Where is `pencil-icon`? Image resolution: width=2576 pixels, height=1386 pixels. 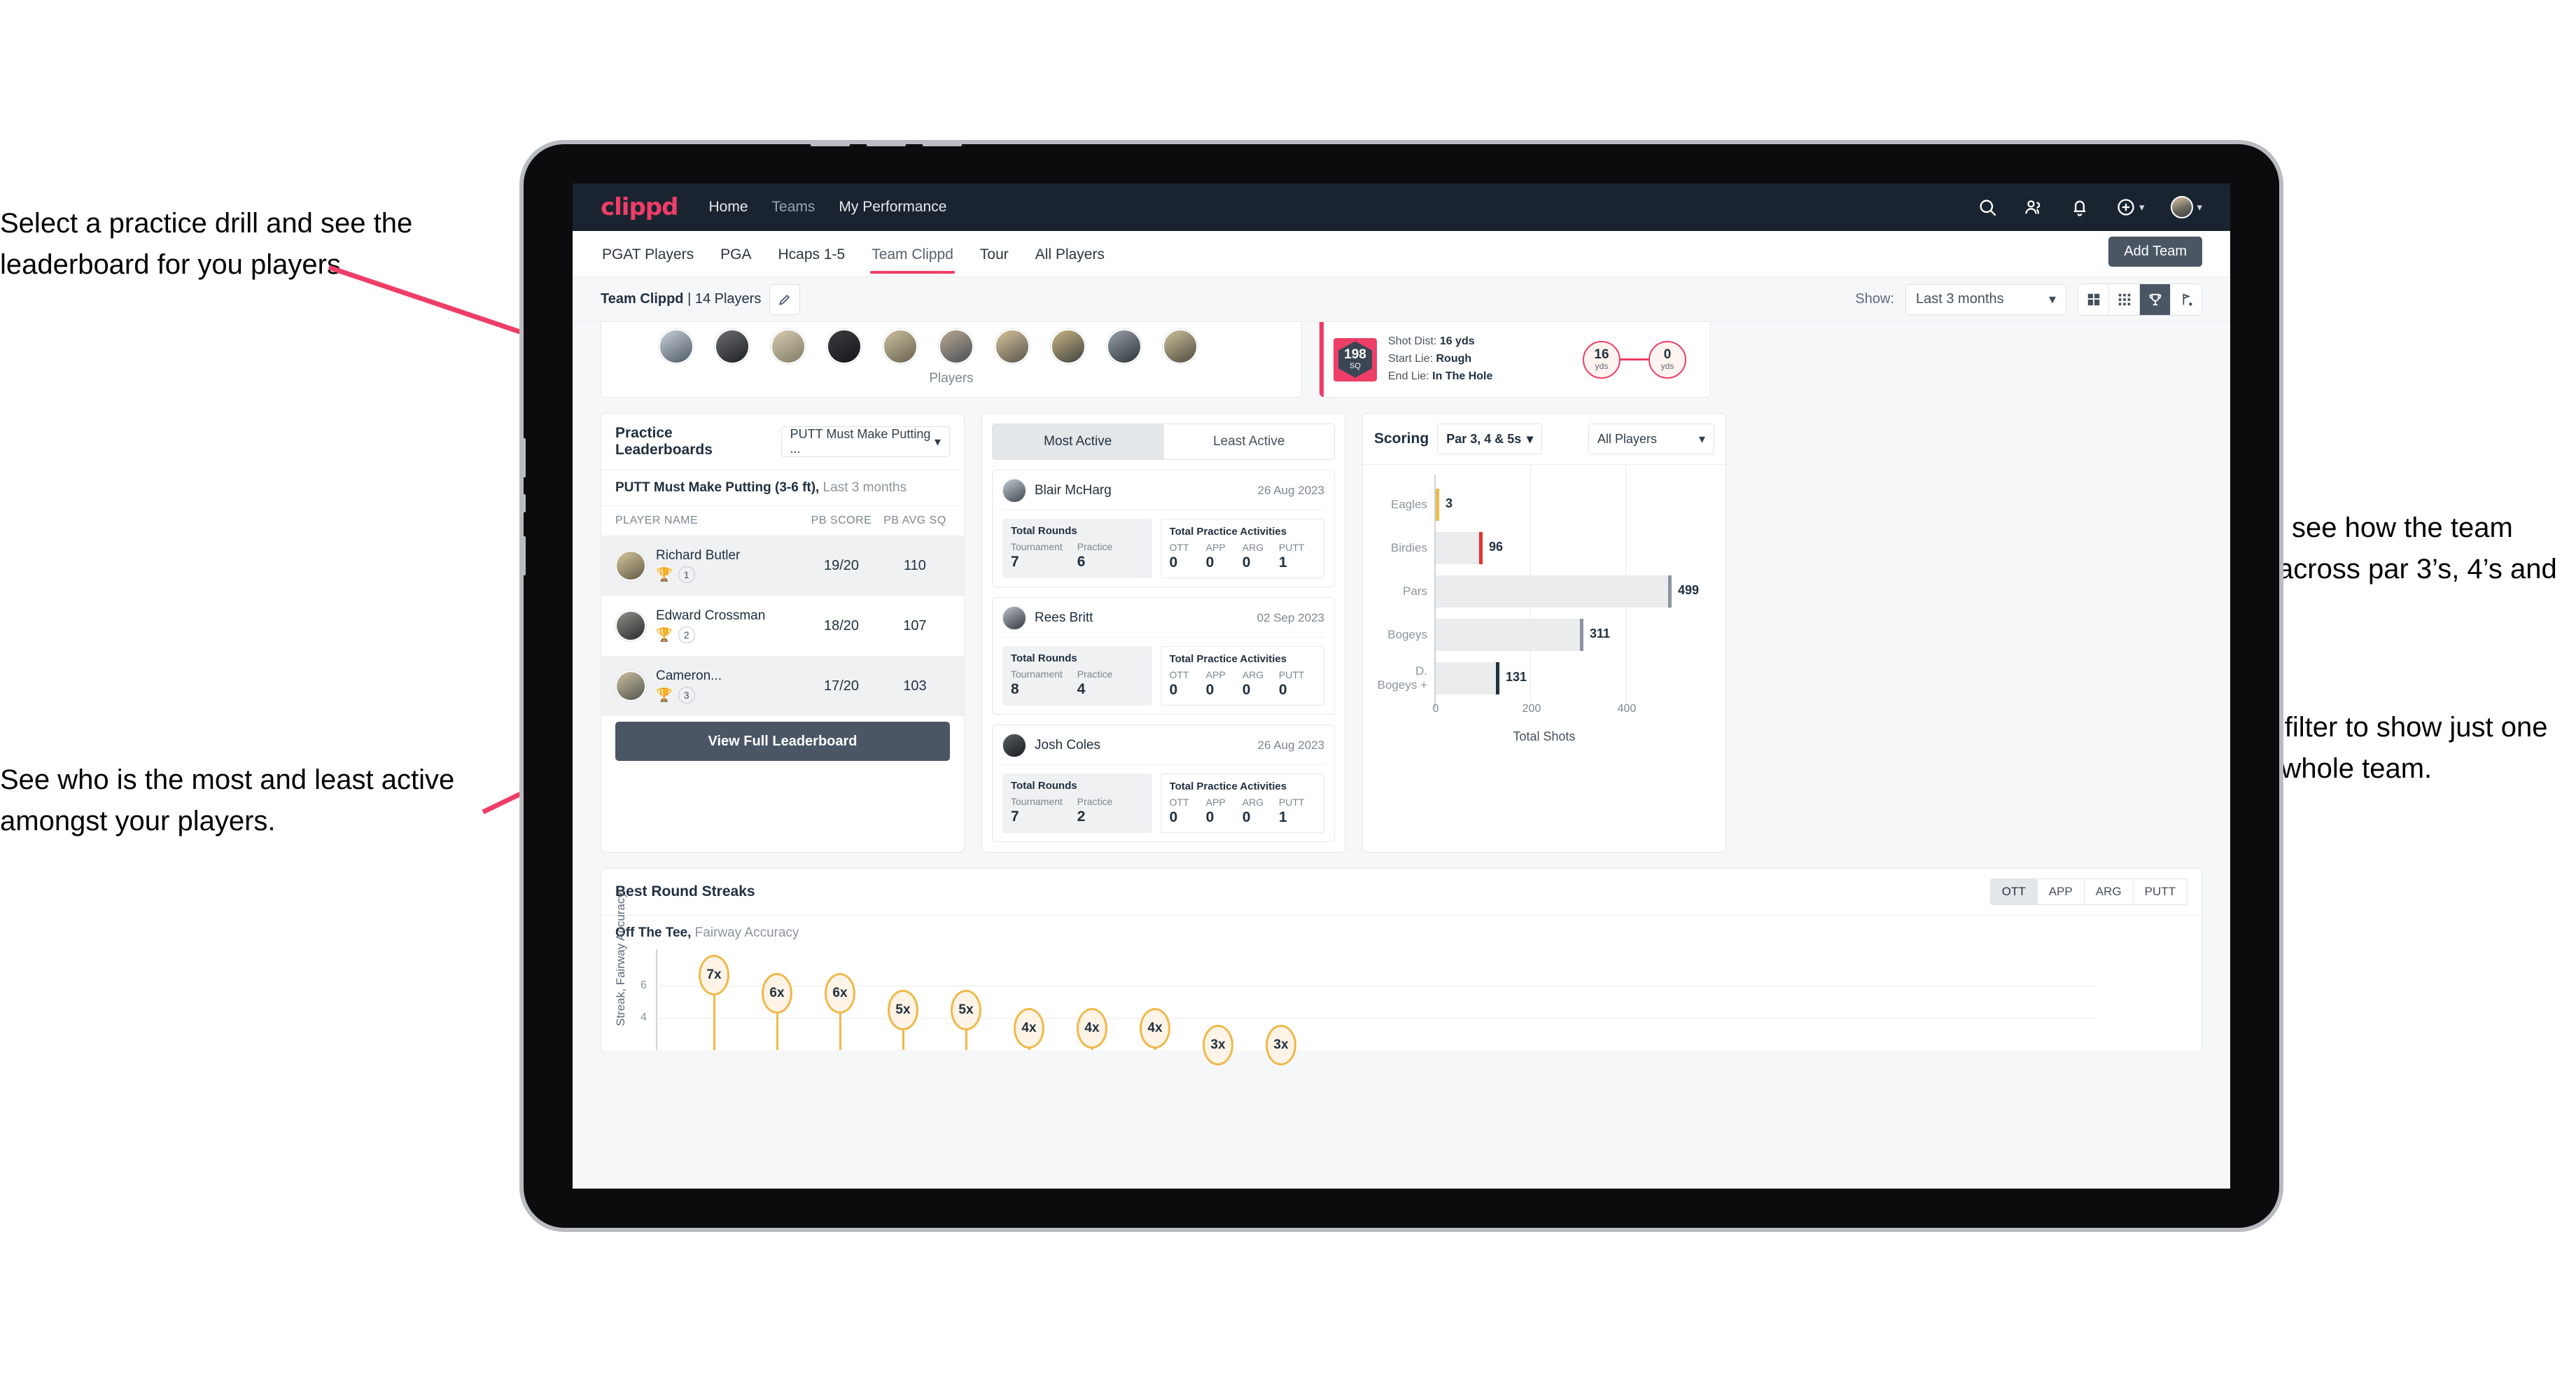 pencil-icon is located at coordinates (784, 299).